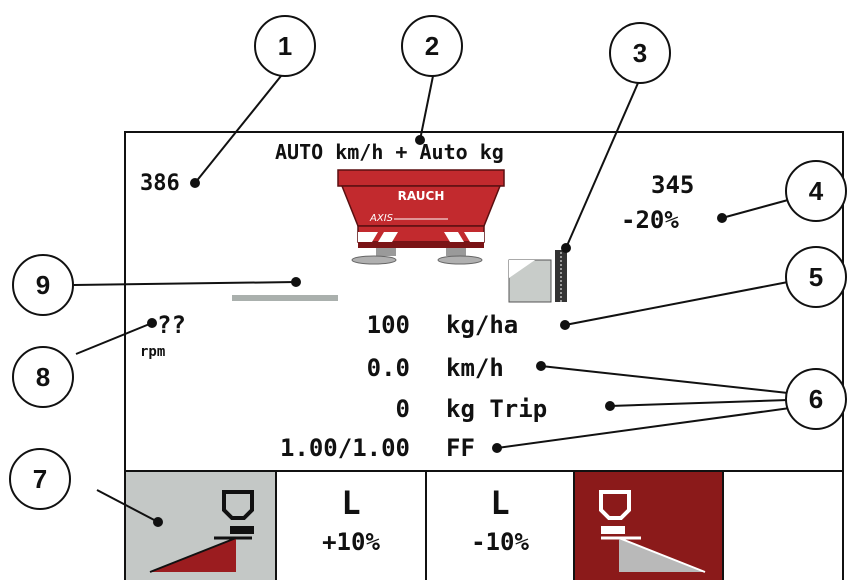 Image resolution: width=847 pixels, height=580 pixels. I want to click on callout-3: 3, so click(640, 53).